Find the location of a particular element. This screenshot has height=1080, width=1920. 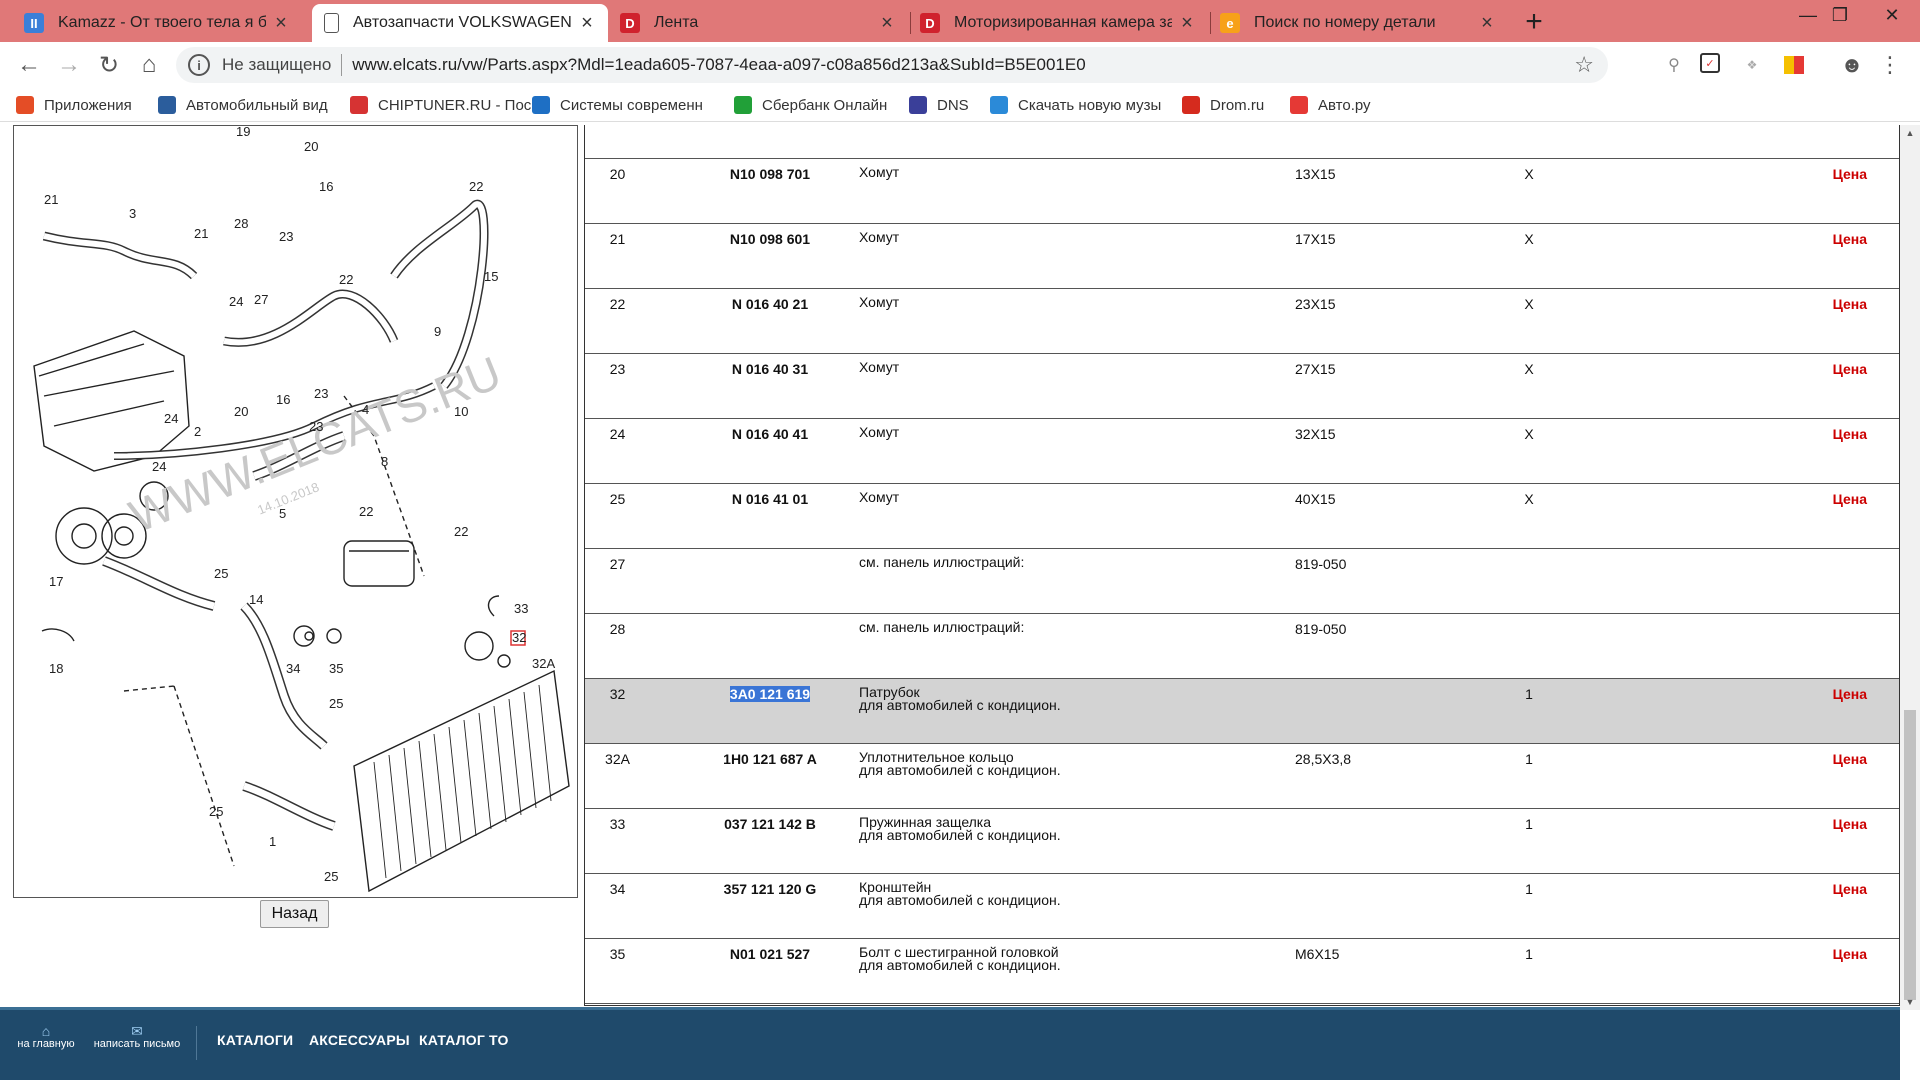

info-icon: i is located at coordinates (199, 65).